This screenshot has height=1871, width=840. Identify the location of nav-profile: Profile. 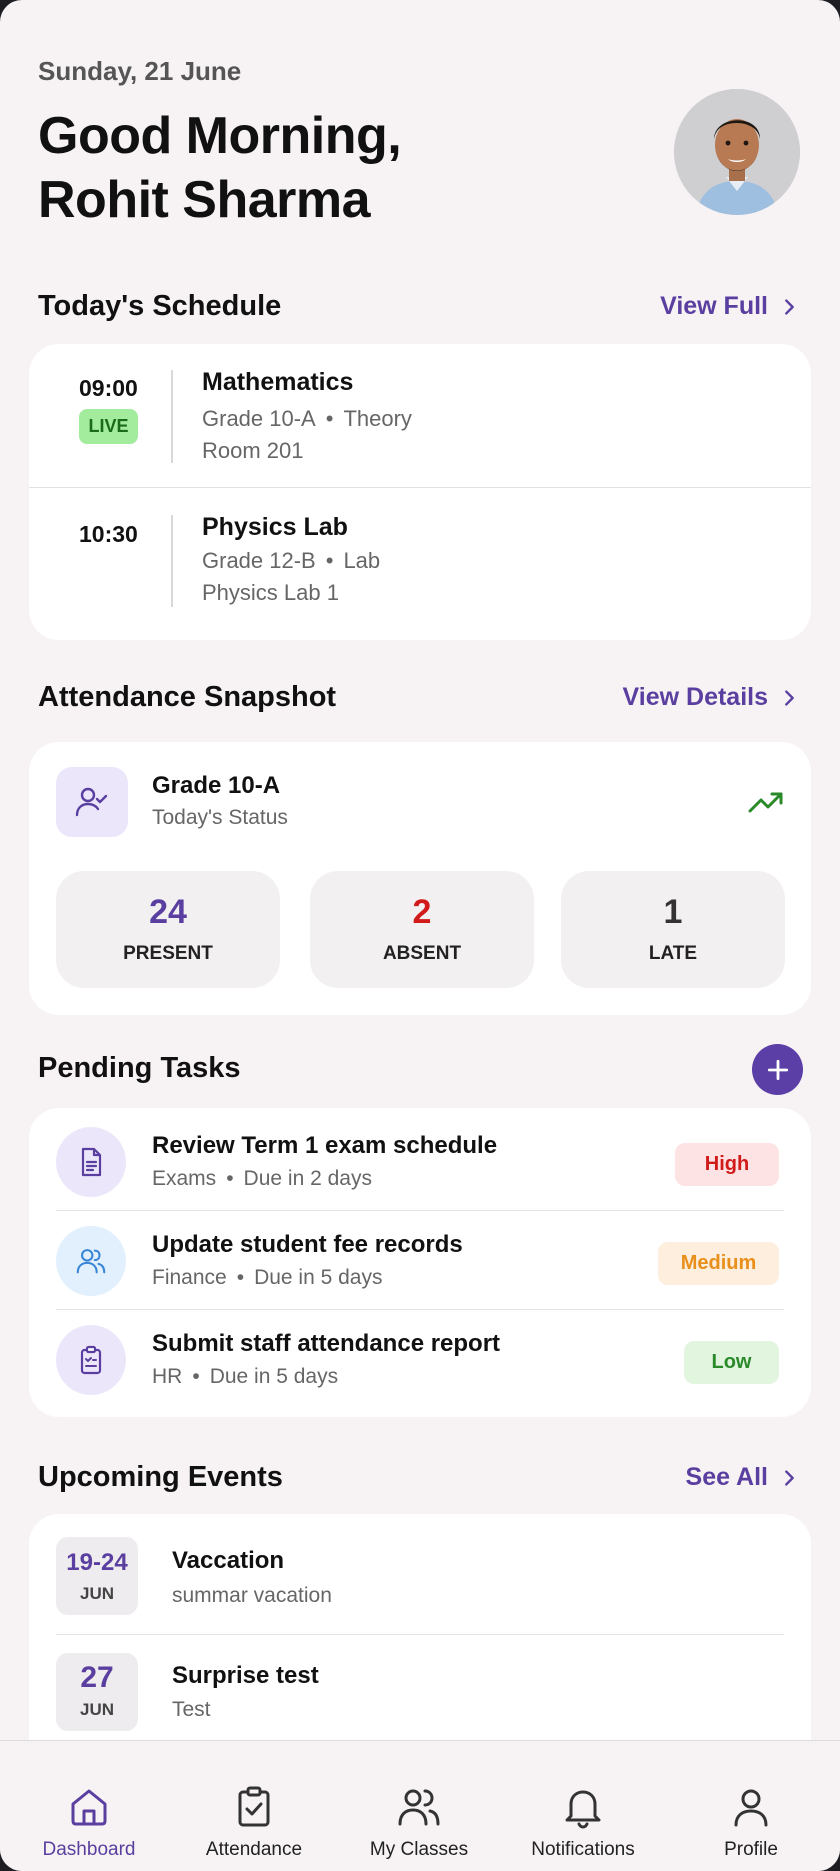
(751, 1806).